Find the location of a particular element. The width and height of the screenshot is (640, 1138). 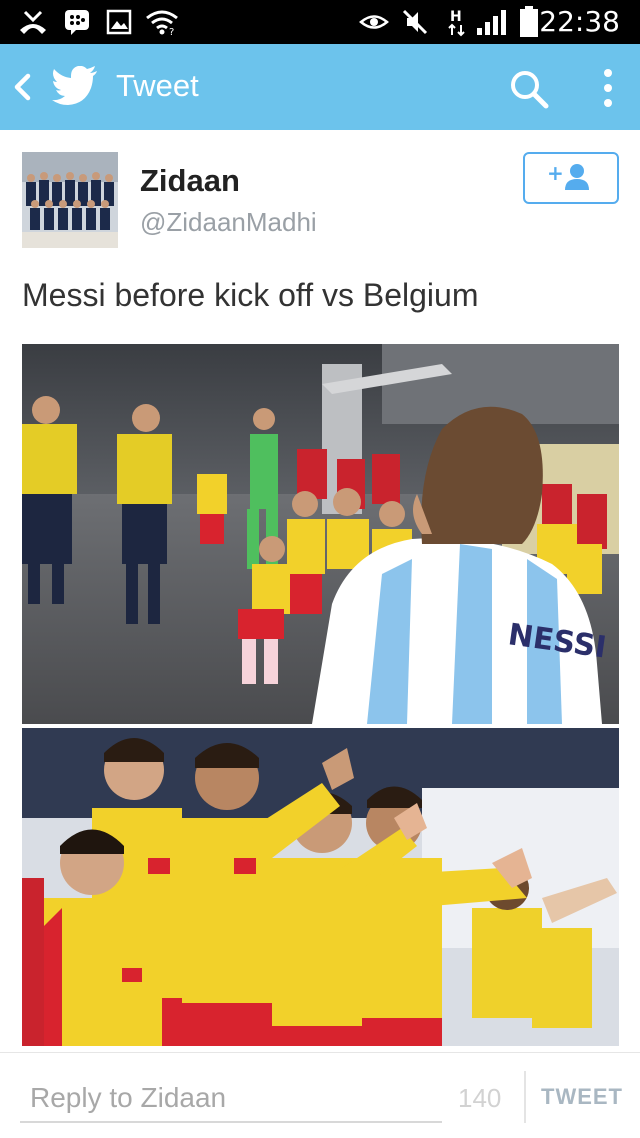

eye-icon is located at coordinates (374, 22).